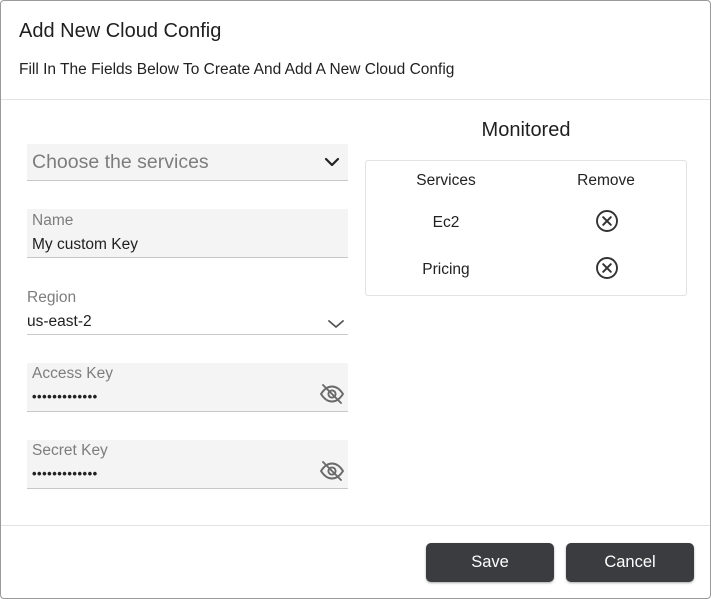 This screenshot has width=711, height=599. Describe the element at coordinates (490, 562) in the screenshot. I see `save-button: Save` at that location.